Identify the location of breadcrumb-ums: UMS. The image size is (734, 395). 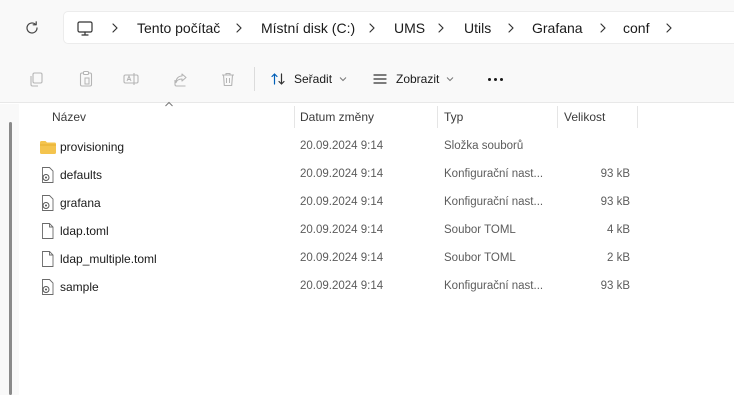
(409, 28).